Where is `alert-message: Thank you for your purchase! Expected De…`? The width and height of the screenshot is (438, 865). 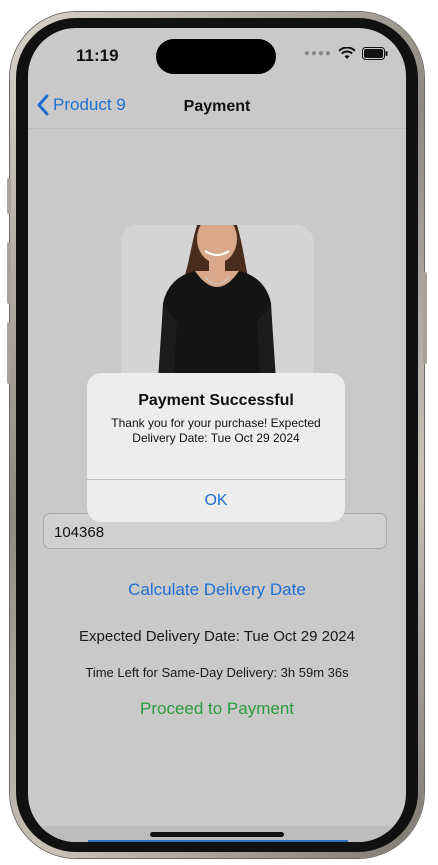
alert-message: Thank you for your purchase! Expected De… is located at coordinates (216, 430).